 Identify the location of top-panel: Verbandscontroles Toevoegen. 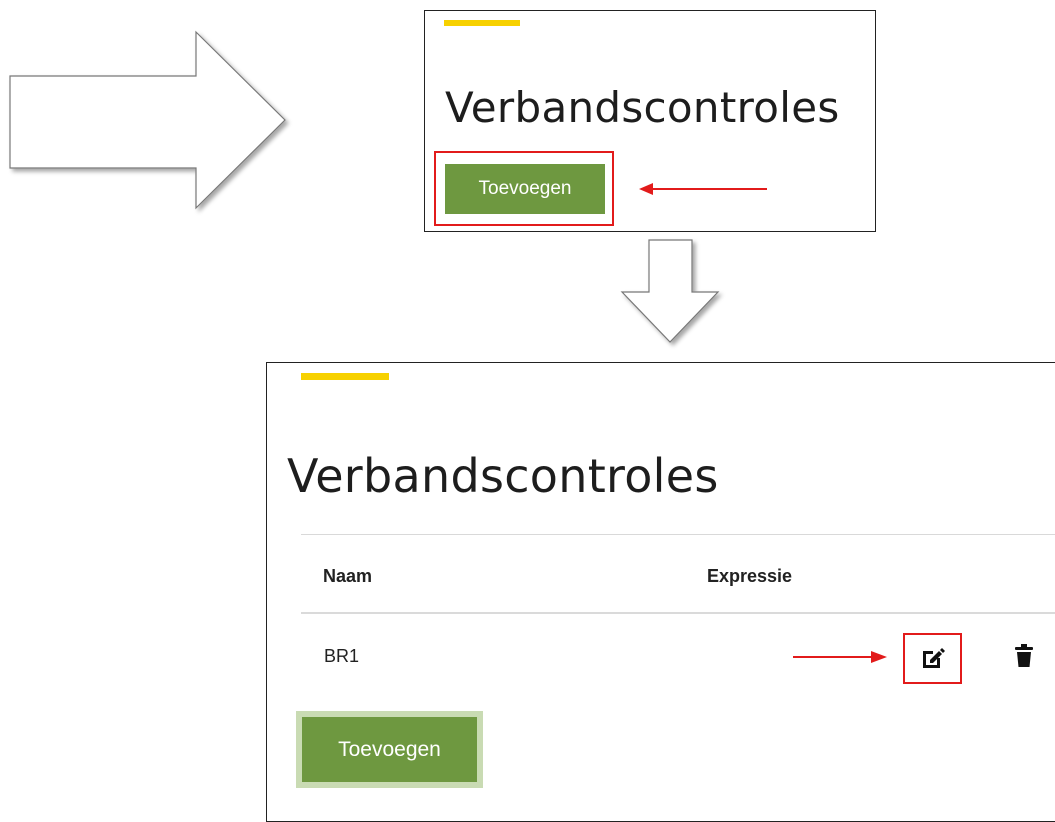
(650, 121).